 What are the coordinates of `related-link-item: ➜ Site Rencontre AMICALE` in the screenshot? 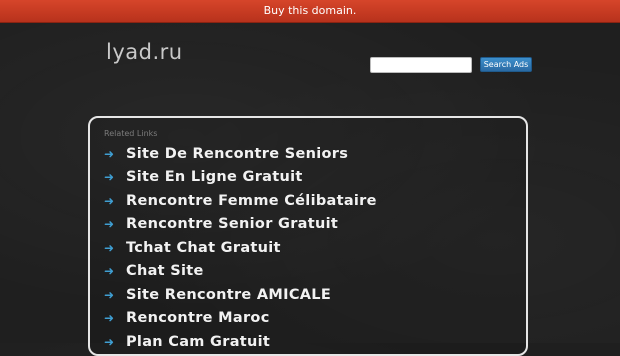 It's located at (240, 295).